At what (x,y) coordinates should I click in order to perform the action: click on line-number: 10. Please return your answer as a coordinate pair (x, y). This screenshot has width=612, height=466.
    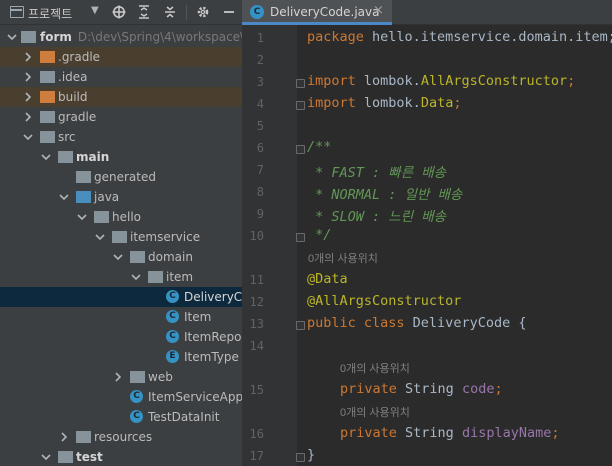
    Looking at the image, I should click on (256, 236).